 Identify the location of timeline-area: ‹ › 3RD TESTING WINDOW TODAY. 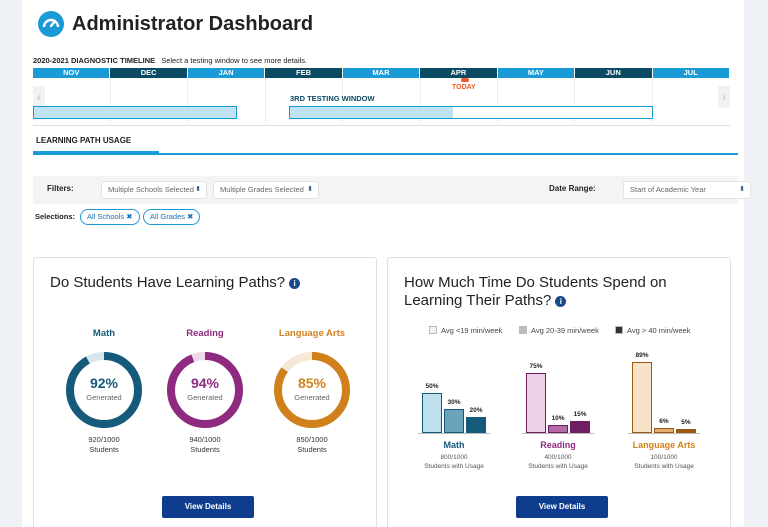
(381, 102).